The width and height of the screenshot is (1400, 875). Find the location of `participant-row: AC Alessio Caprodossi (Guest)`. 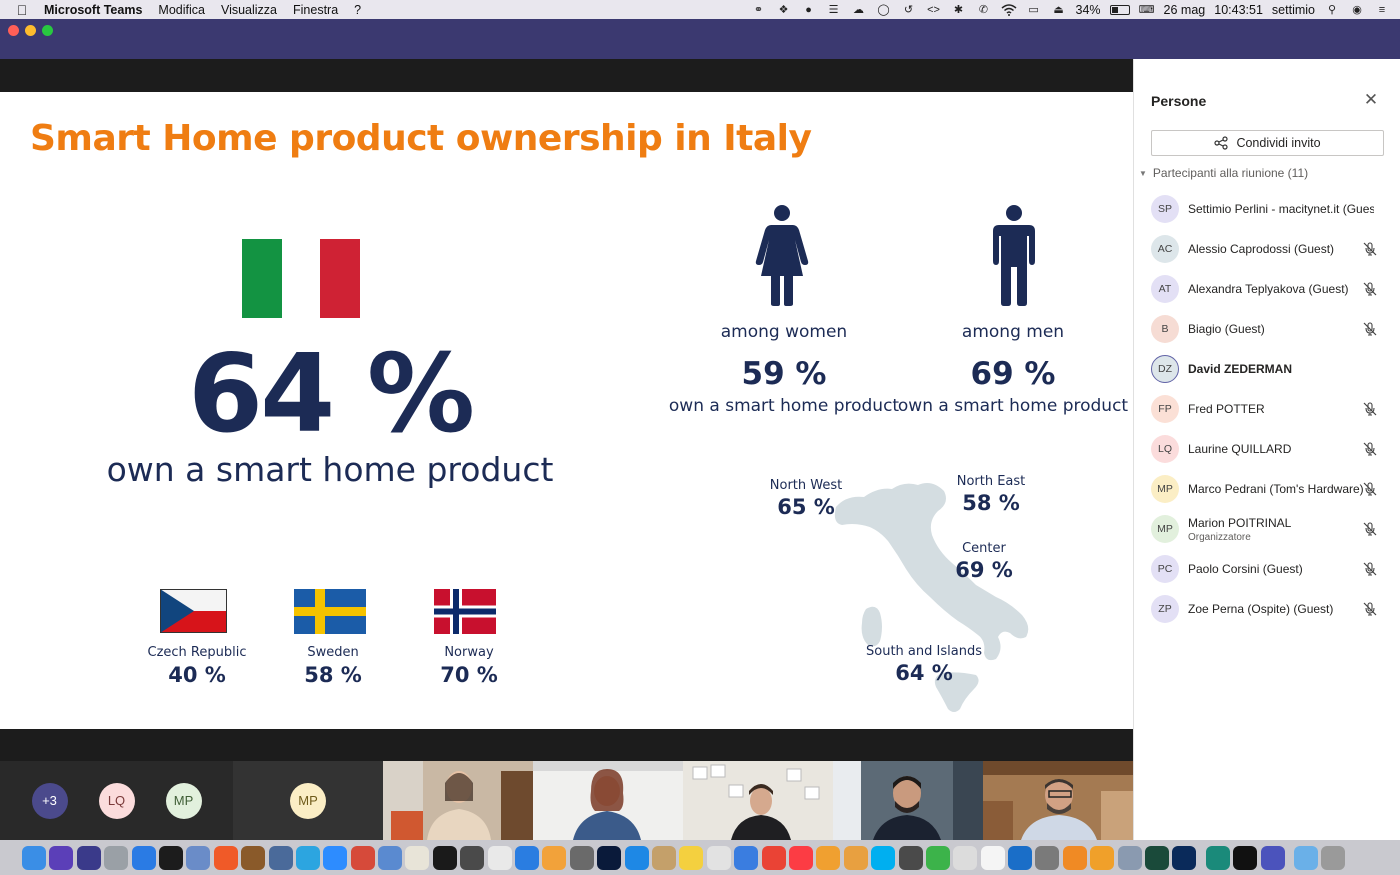

participant-row: AC Alessio Caprodossi (Guest) is located at coordinates (1267, 249).